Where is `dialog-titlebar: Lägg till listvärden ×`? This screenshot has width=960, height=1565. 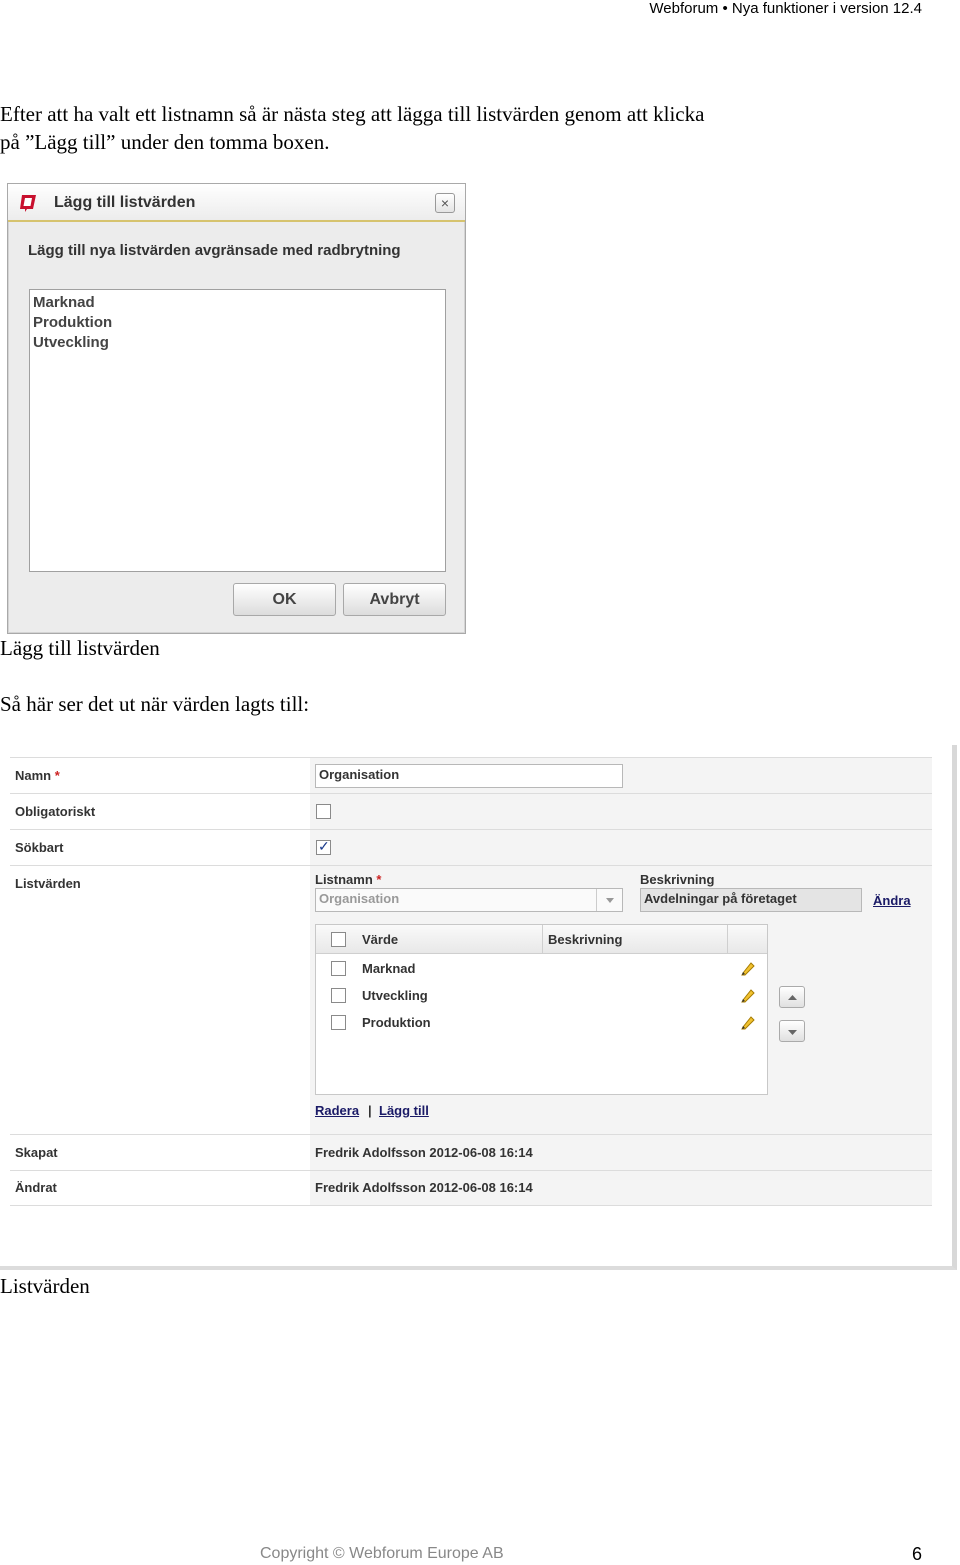 dialog-titlebar: Lägg till listvärden × is located at coordinates (236, 203).